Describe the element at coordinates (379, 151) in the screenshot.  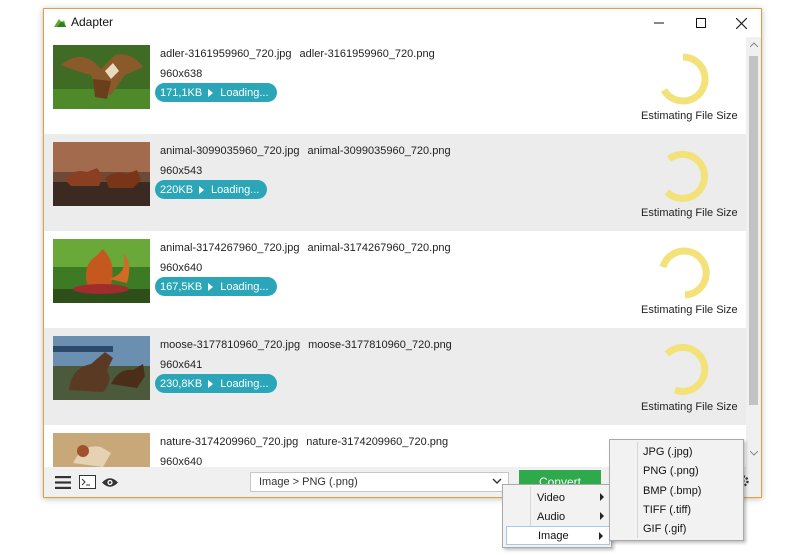
I see `target-filename: animal-3099035960_720.png` at that location.